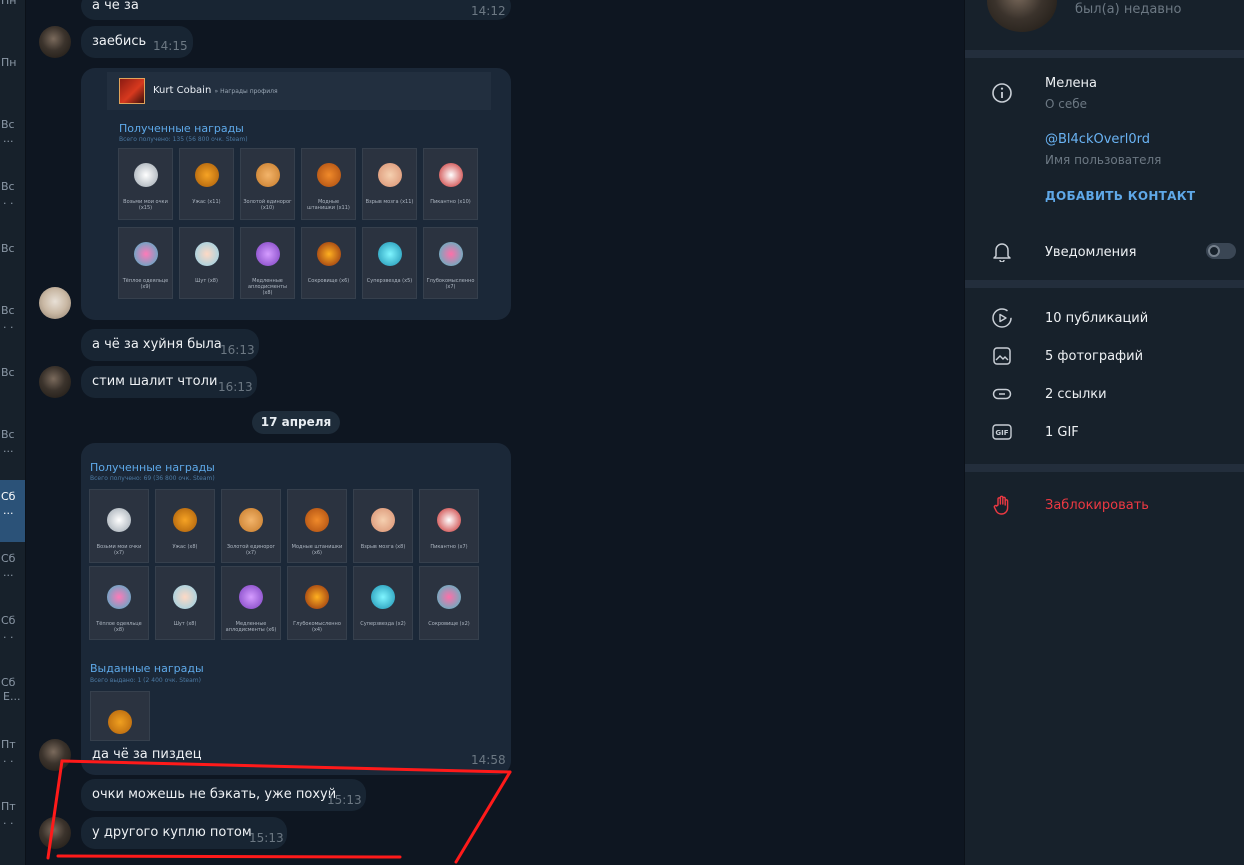  I want to click on message-bubble: а чё за хуйня была 16:13, so click(170, 345).